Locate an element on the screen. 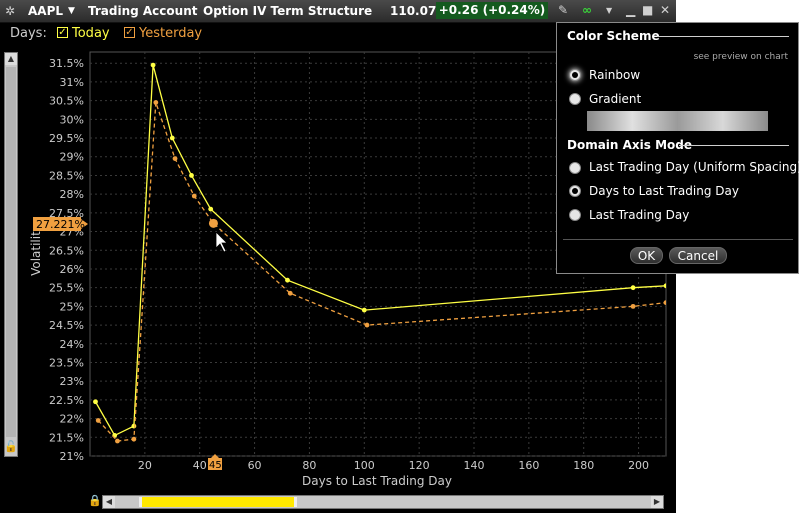  gradient-label: Gradient is located at coordinates (615, 99).